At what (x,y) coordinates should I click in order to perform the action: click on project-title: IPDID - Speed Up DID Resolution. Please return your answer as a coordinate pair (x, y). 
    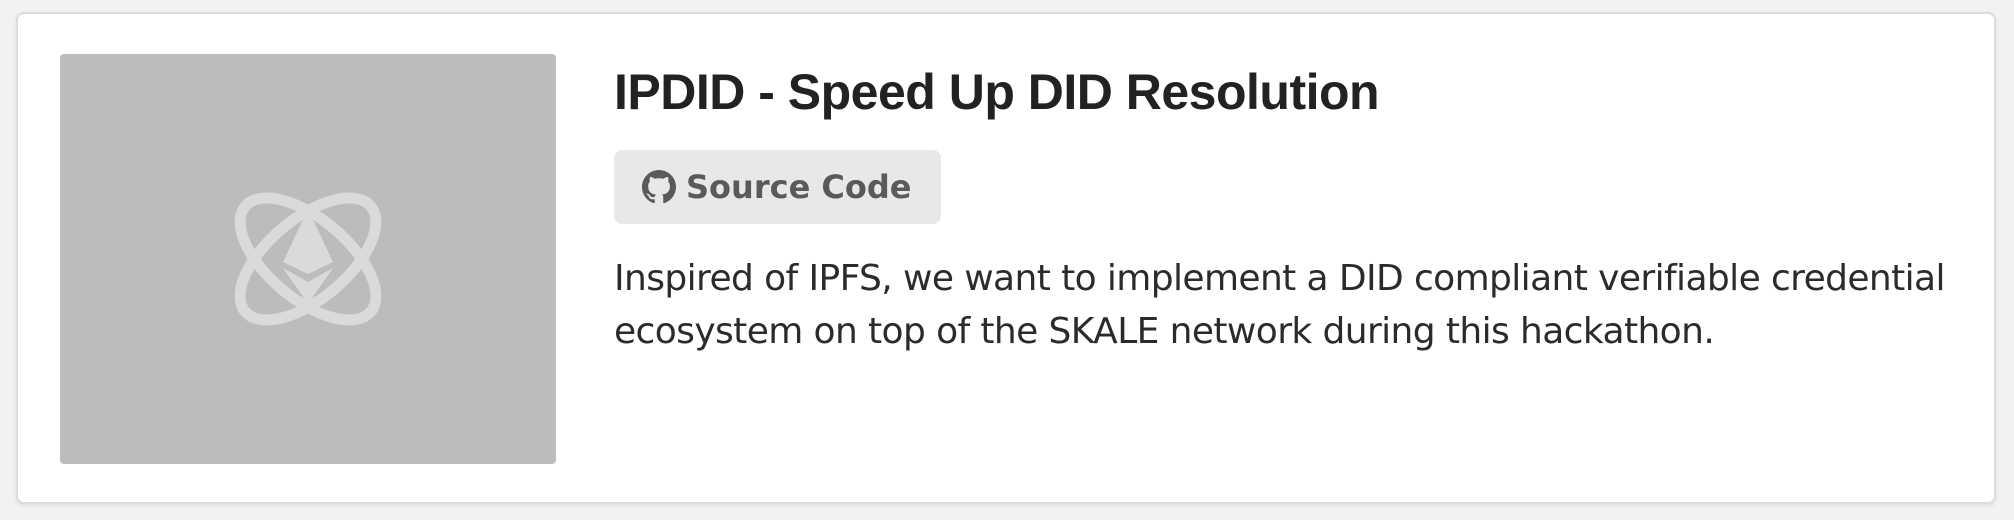
    Looking at the image, I should click on (997, 92).